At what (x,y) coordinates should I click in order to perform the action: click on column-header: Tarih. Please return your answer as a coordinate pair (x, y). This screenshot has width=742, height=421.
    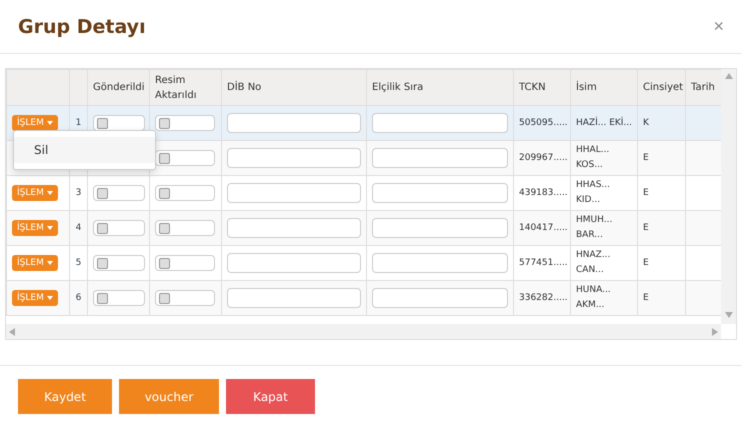
    Looking at the image, I should click on (703, 88).